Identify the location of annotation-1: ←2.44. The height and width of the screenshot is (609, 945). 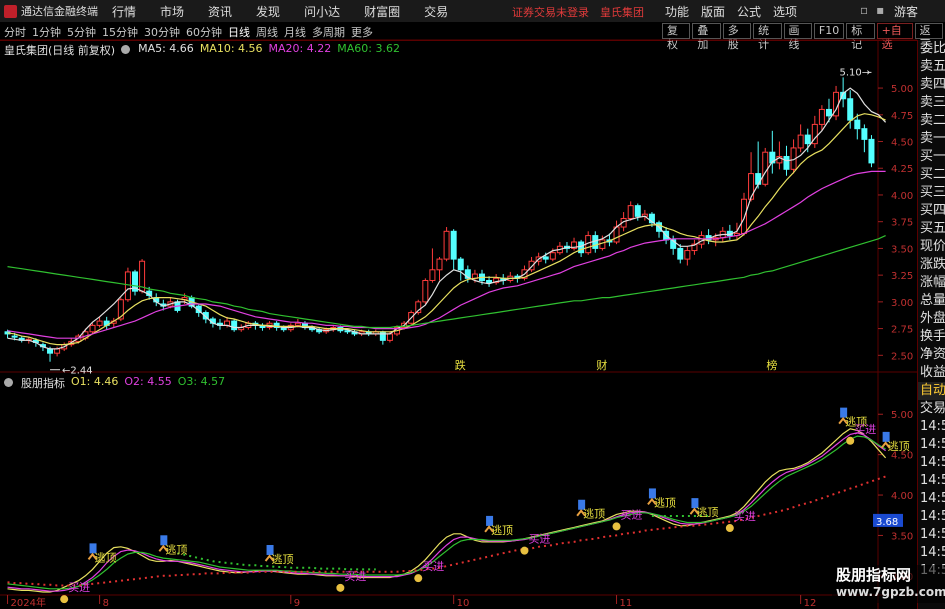
(77, 371).